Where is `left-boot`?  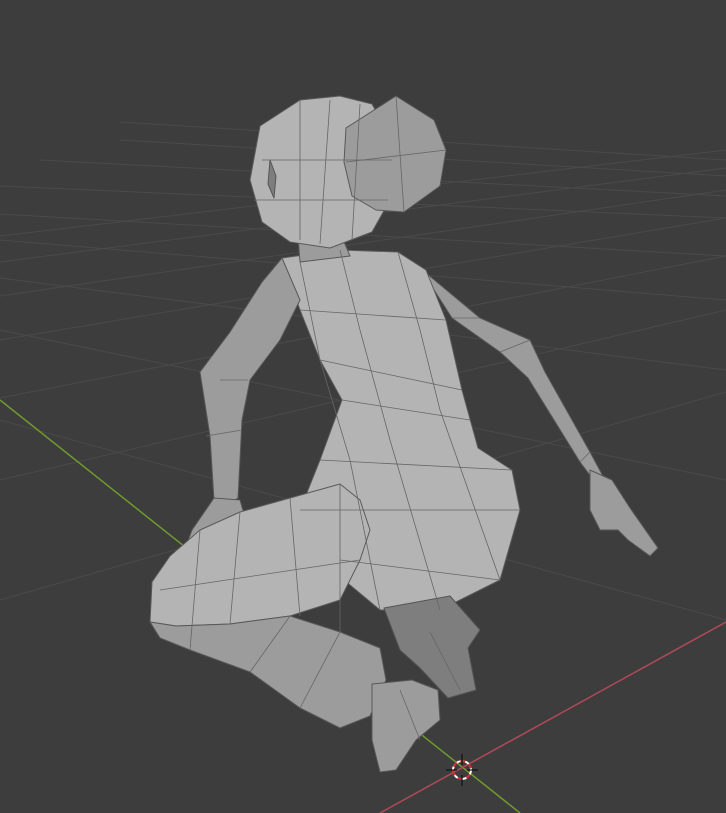
left-boot is located at coordinates (406, 726).